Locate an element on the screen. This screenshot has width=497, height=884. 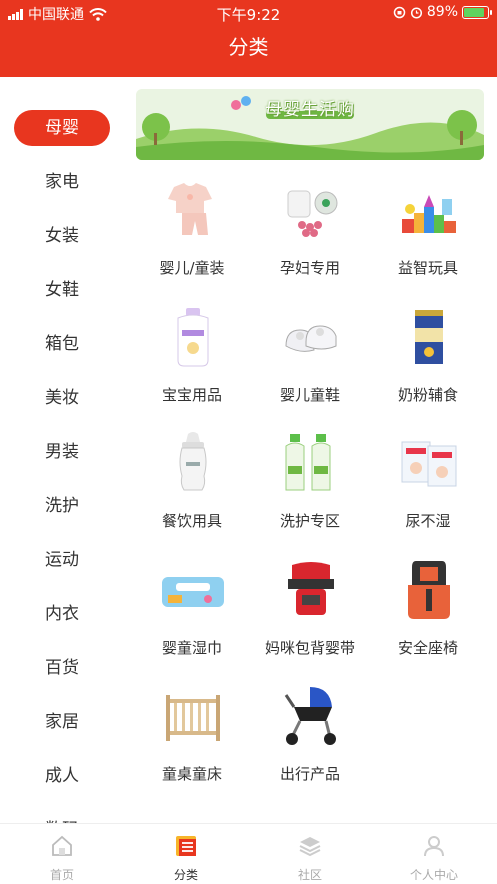
sidebar-item-jiaju: 家居 is located at coordinates (62, 722).